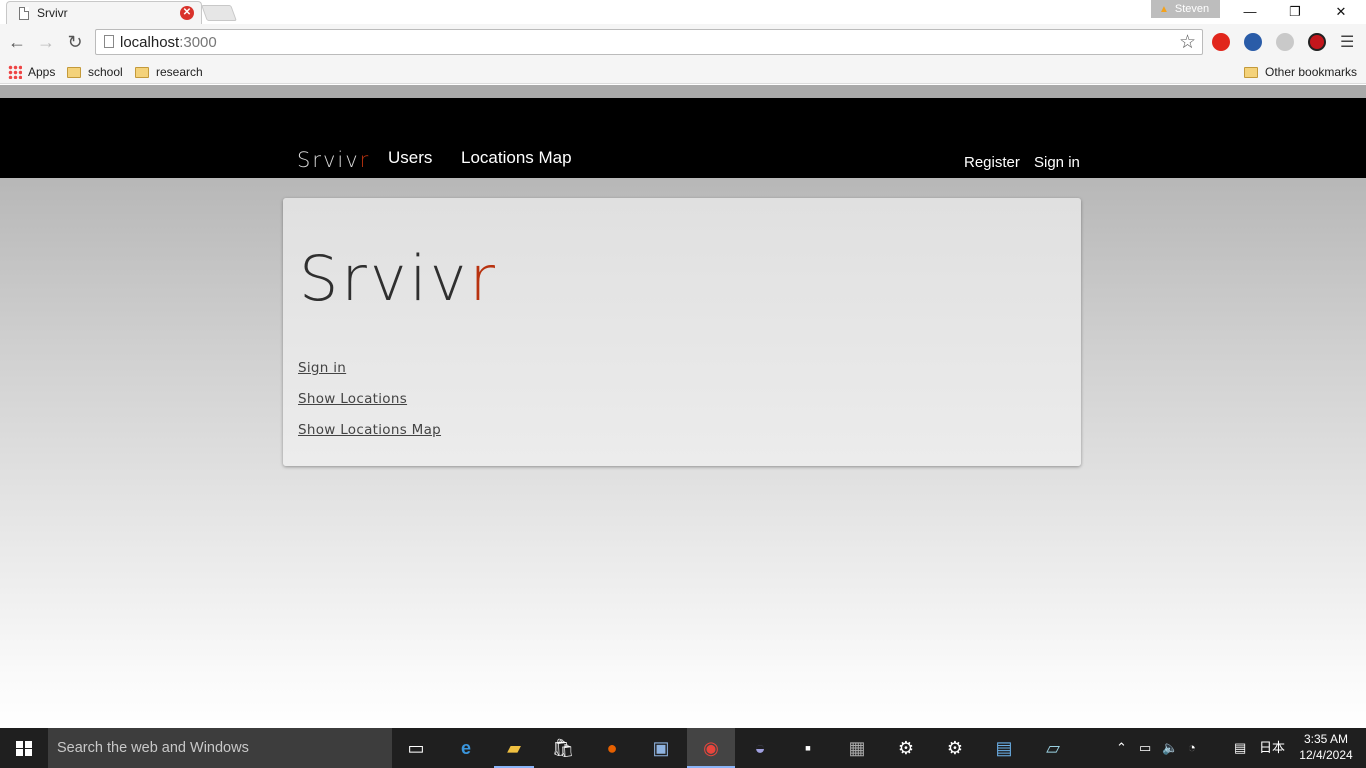 This screenshot has width=1366, height=768. Describe the element at coordinates (1347, 42) in the screenshot. I see `menu-icon: ☰` at that location.